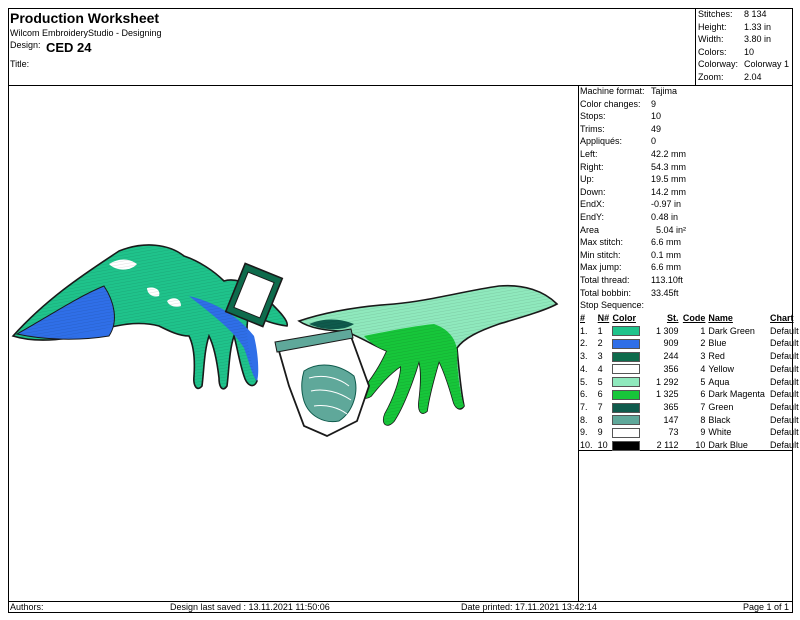 Image resolution: width=800 pixels, height=620 pixels. Describe the element at coordinates (600, 419) in the screenshot. I see `row-needle: 8` at that location.